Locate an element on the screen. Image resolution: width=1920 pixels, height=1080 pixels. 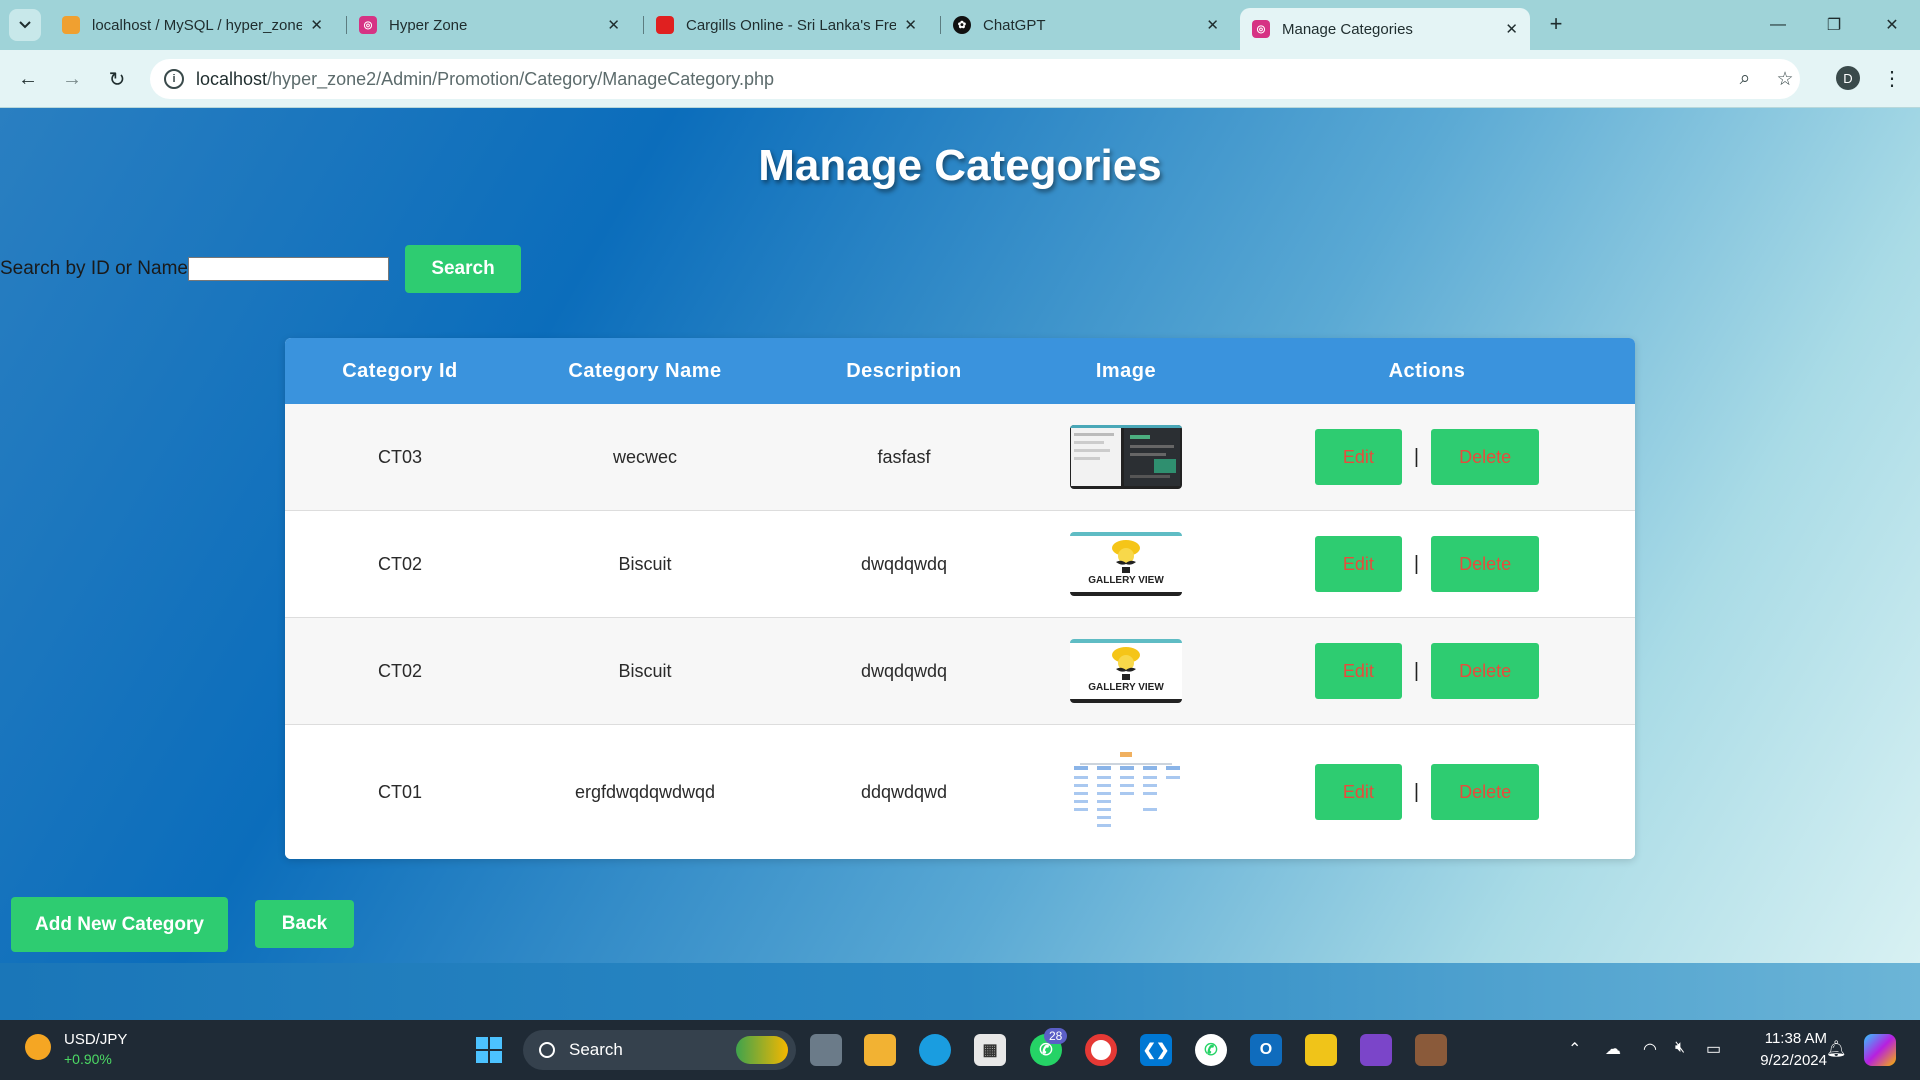
tab-title: Hyper Zone is located at coordinates (428, 25).